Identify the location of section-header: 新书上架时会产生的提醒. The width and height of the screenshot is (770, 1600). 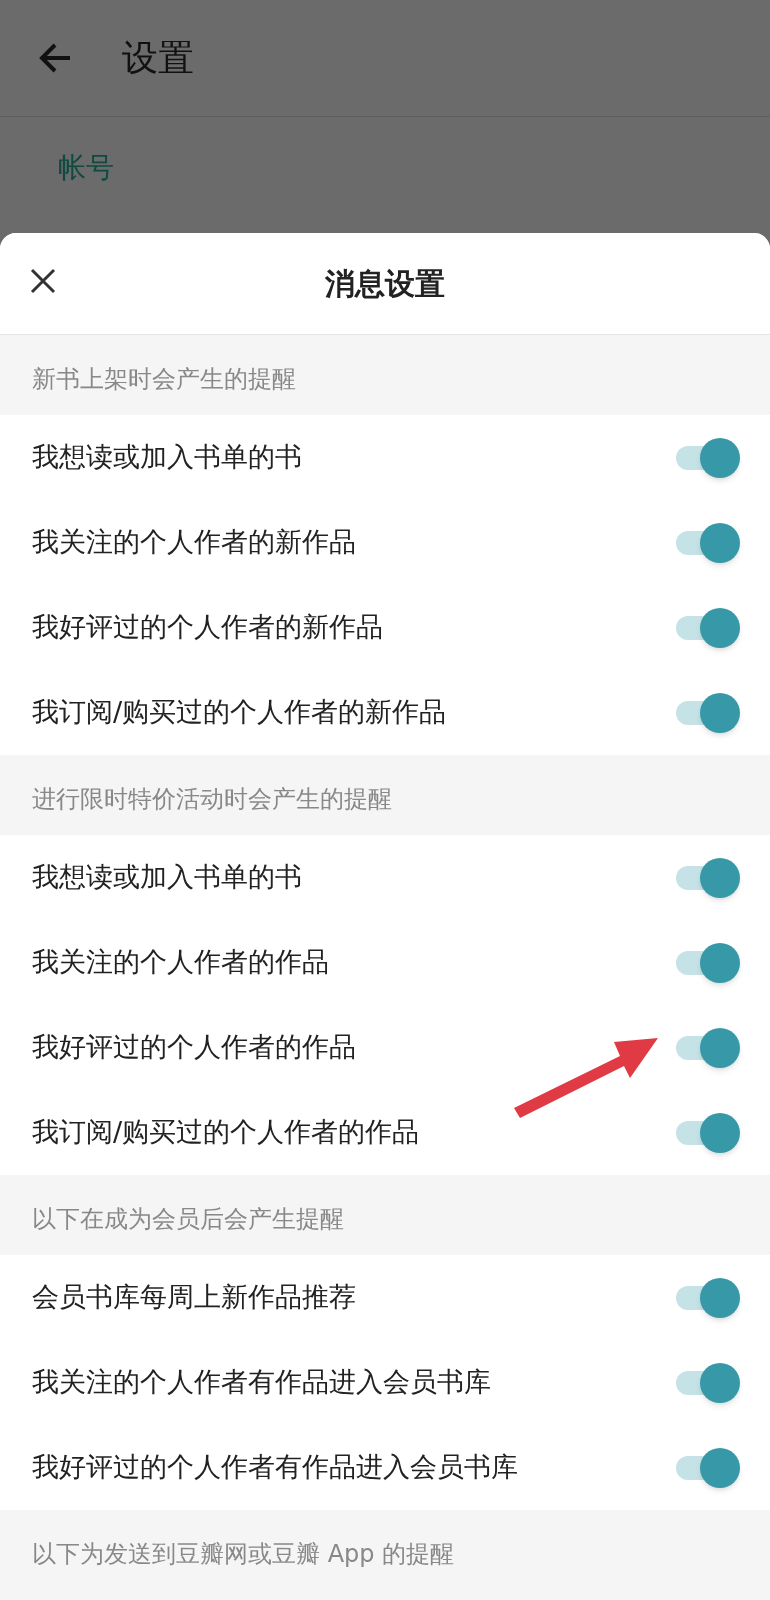
(164, 379).